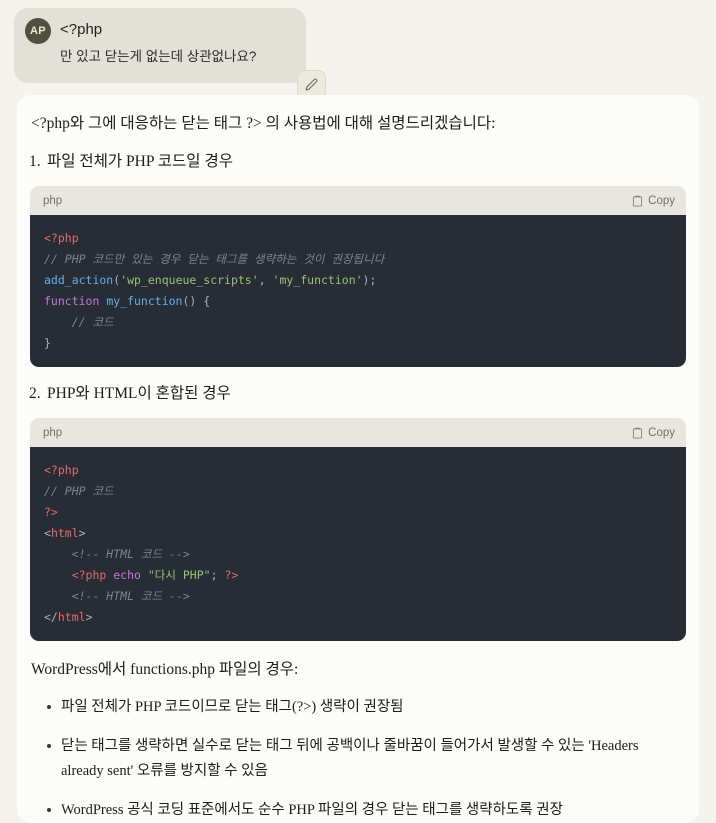 Image resolution: width=716 pixels, height=823 pixels. I want to click on list-item-text: 파일 전체가 PHP 코드이므로 닫는 태그(?>) 생략이 권장됨, so click(232, 707).